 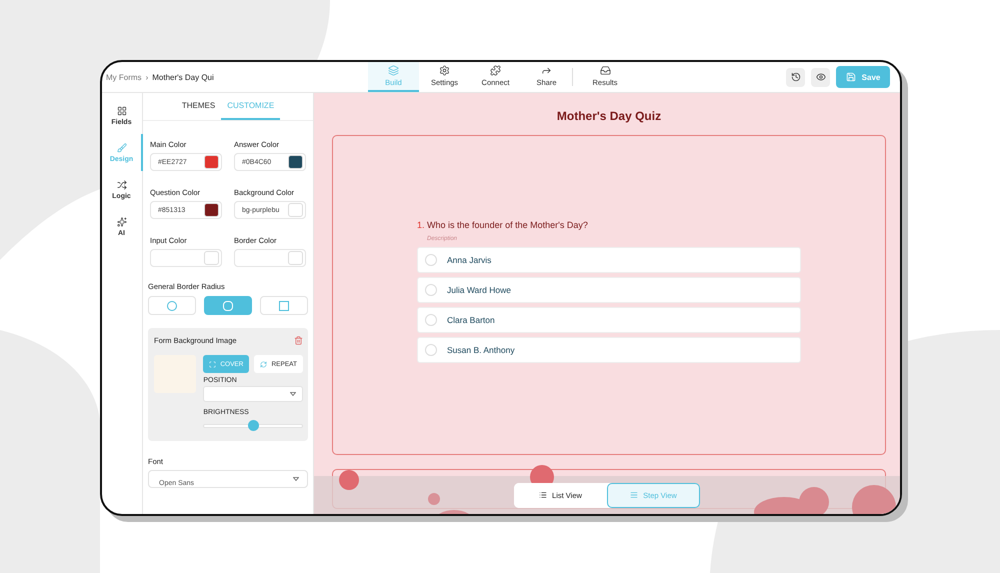 I want to click on layers-icon, so click(x=393, y=70).